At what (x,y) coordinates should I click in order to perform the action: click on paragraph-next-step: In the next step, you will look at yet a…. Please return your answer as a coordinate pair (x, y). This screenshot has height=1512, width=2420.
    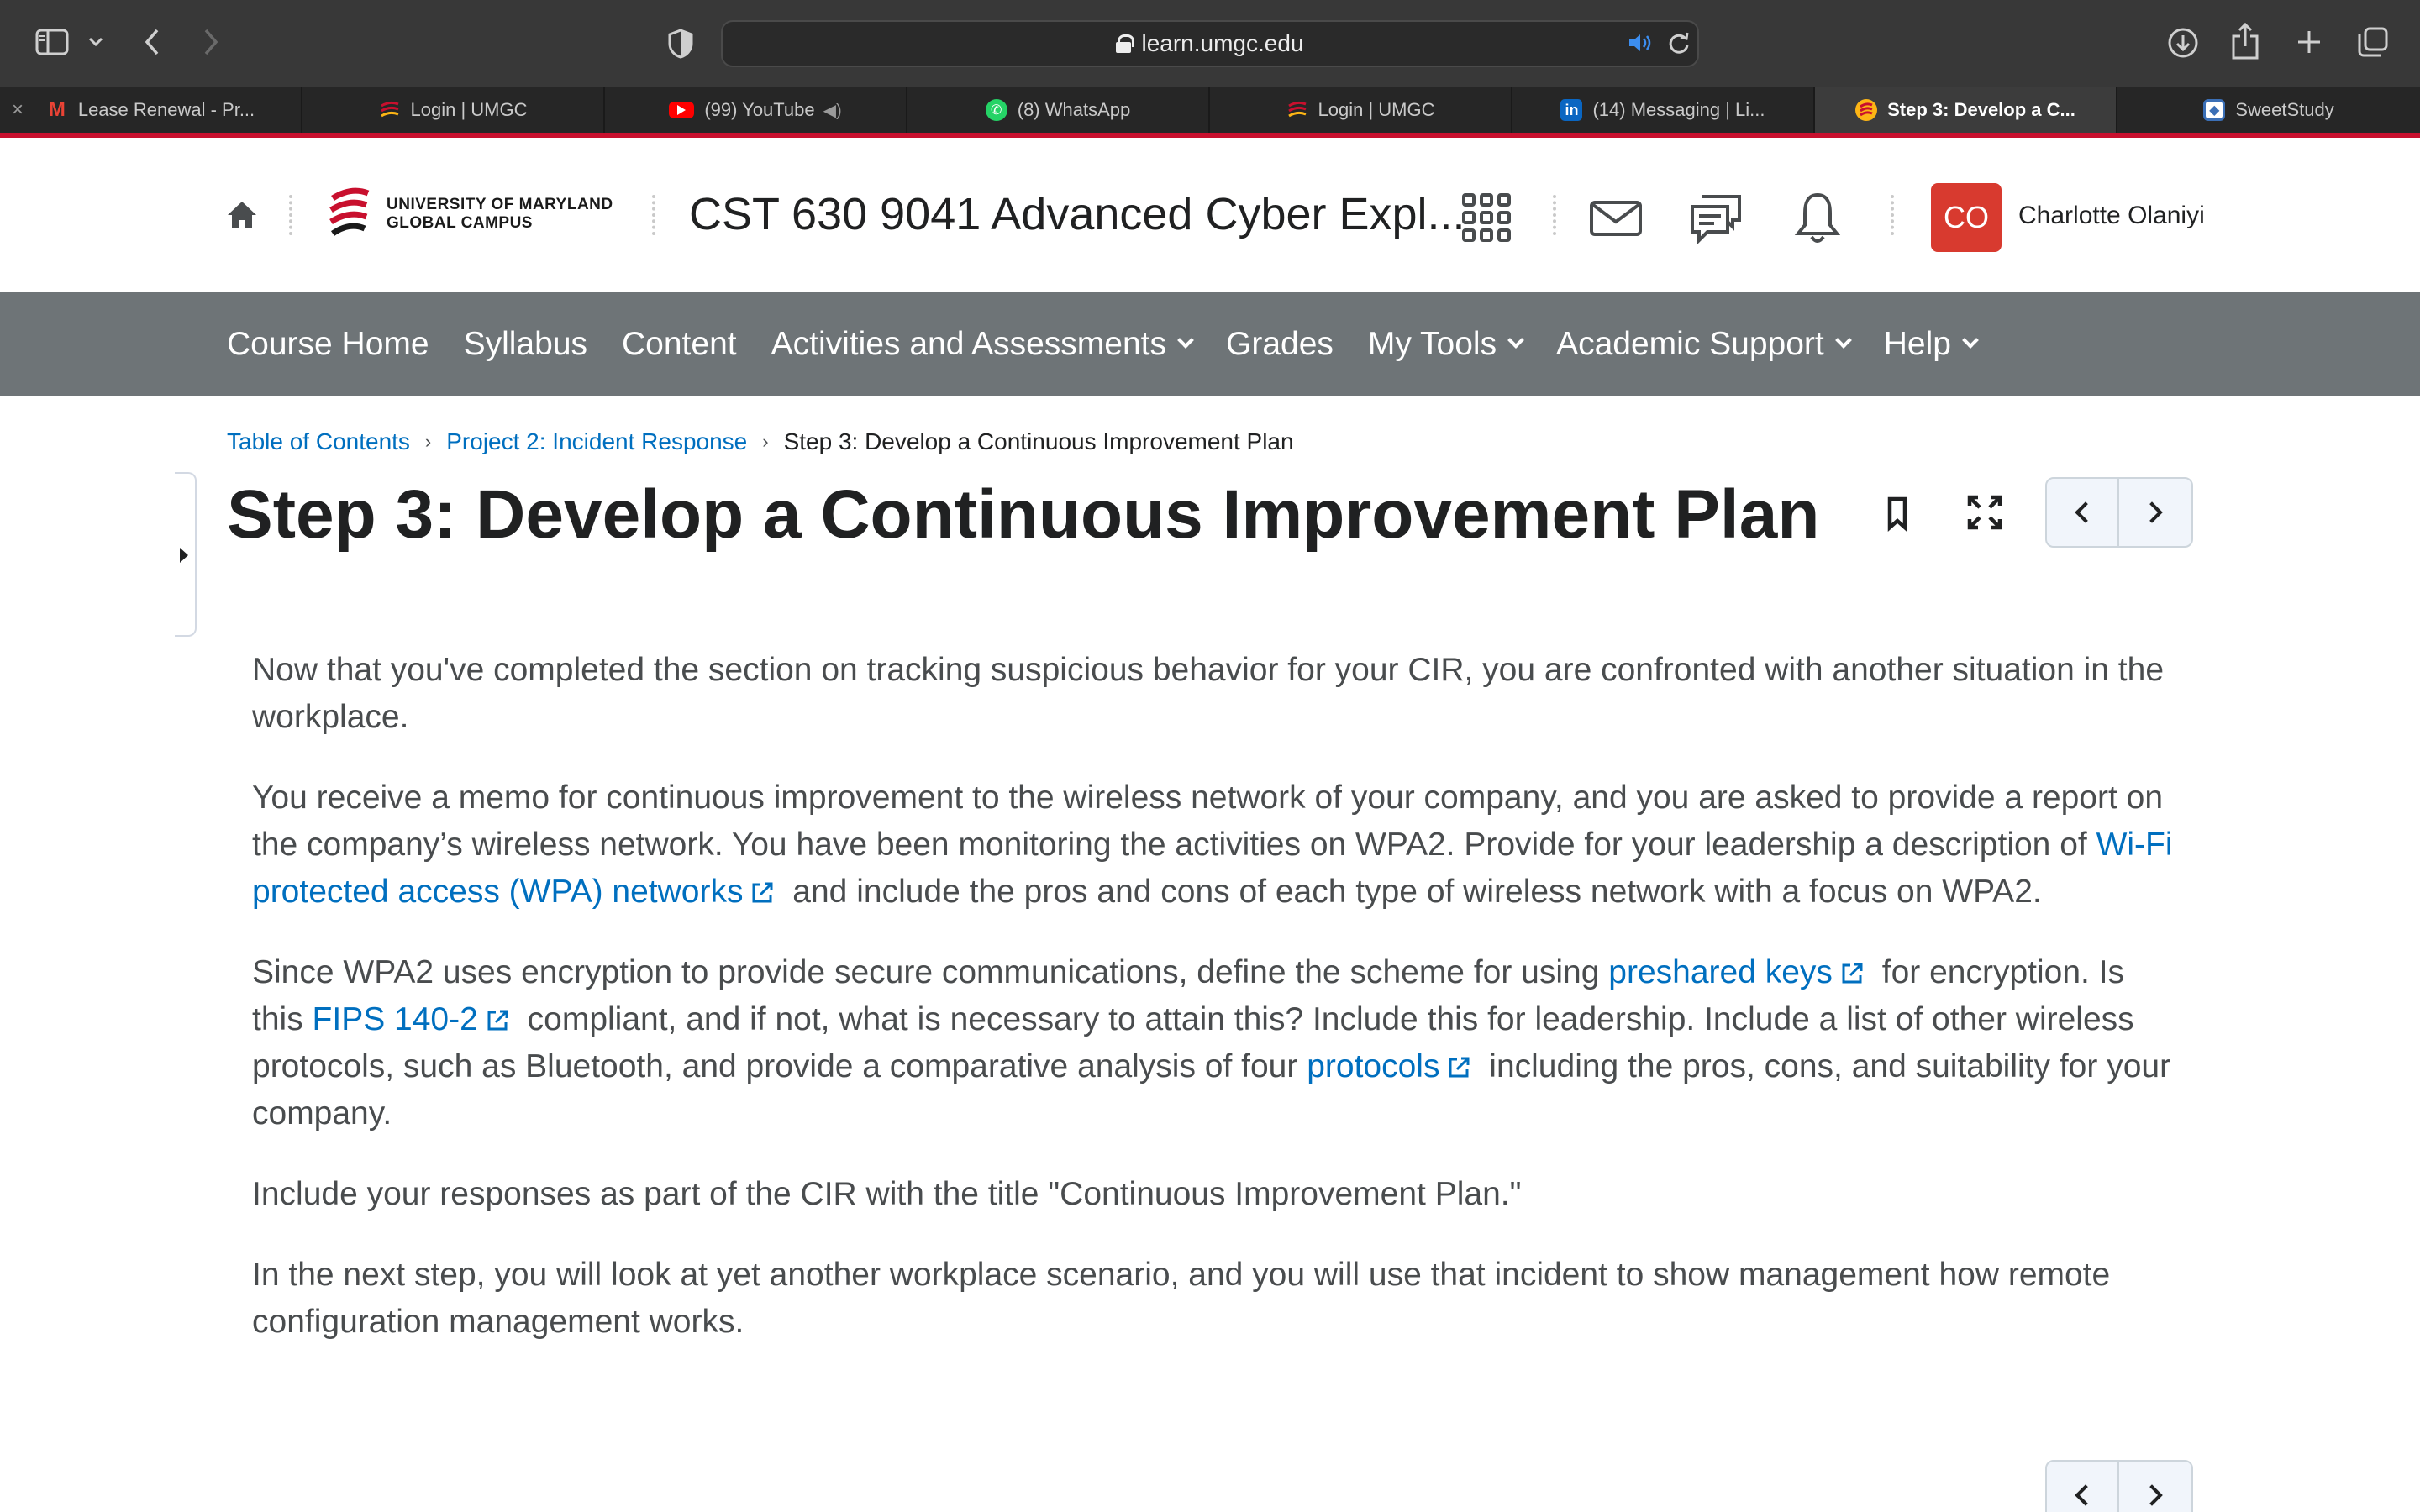
    Looking at the image, I should click on (1181, 1298).